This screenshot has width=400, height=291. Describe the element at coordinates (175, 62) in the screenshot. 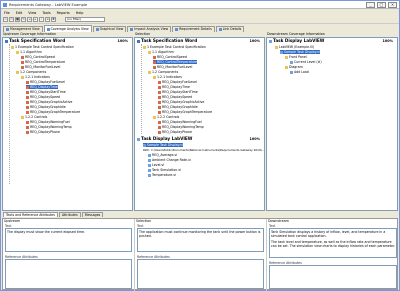

I see `tree-item-selected: REQ_ControlTemperature` at that location.